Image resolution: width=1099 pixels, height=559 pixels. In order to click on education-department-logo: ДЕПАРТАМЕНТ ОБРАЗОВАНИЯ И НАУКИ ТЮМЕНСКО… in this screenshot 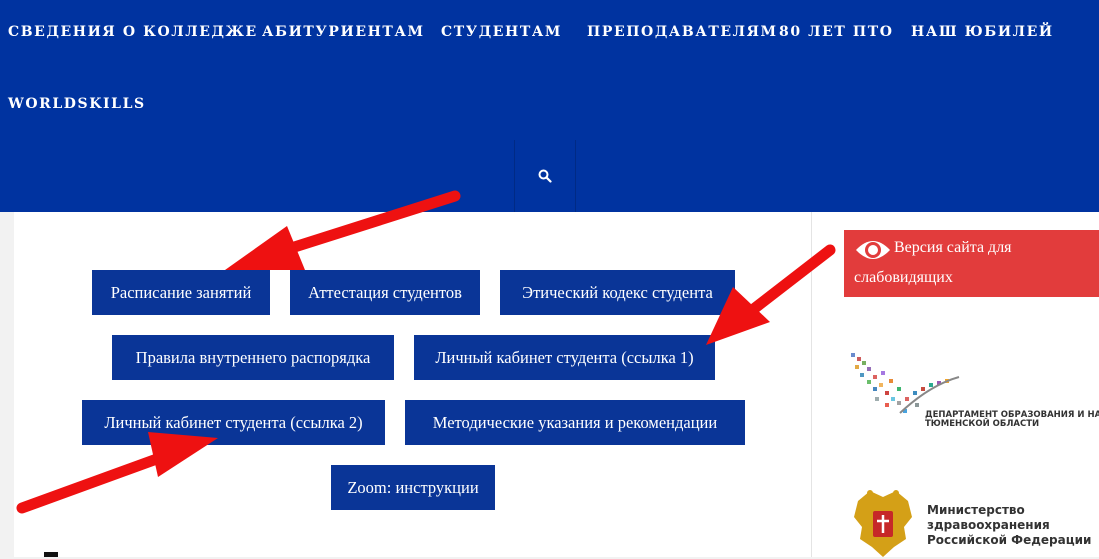, I will do `click(969, 390)`.